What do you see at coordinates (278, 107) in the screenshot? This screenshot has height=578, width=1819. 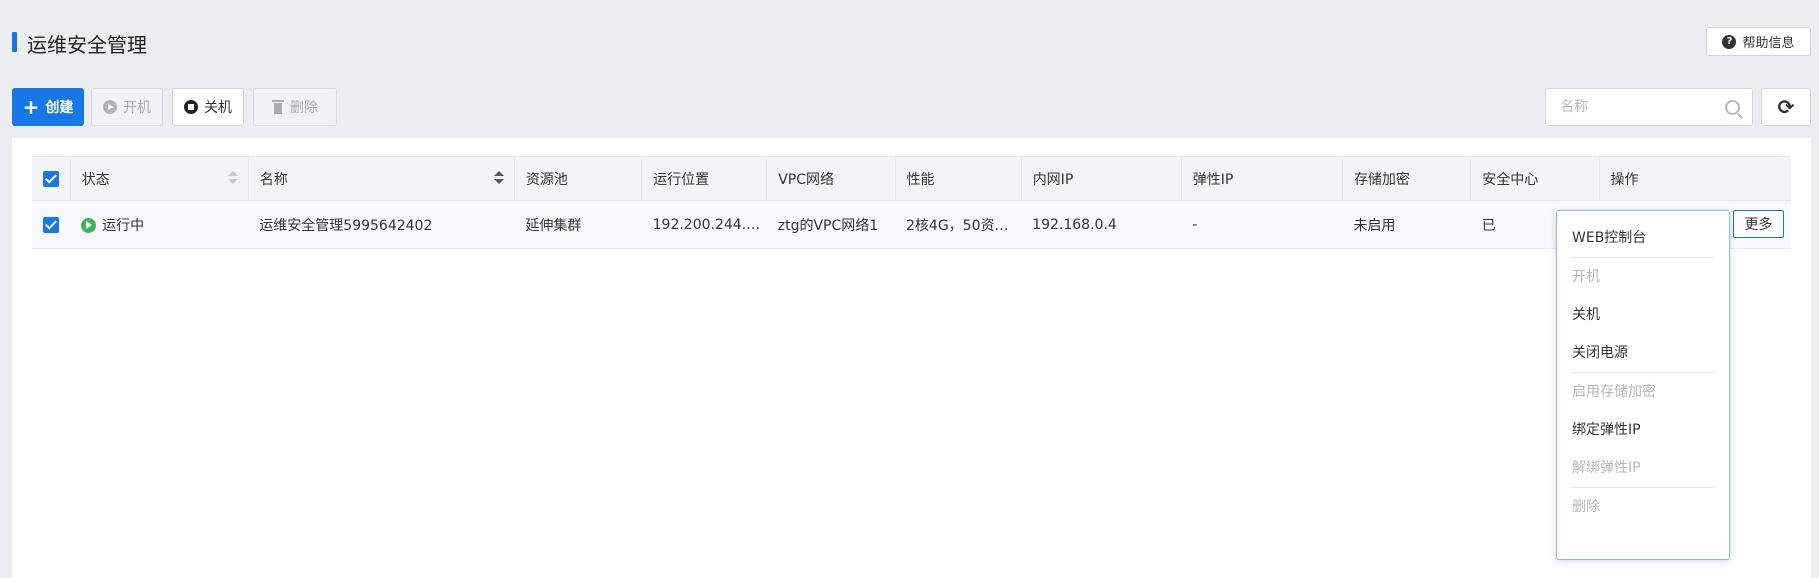 I see `trash-icon` at bounding box center [278, 107].